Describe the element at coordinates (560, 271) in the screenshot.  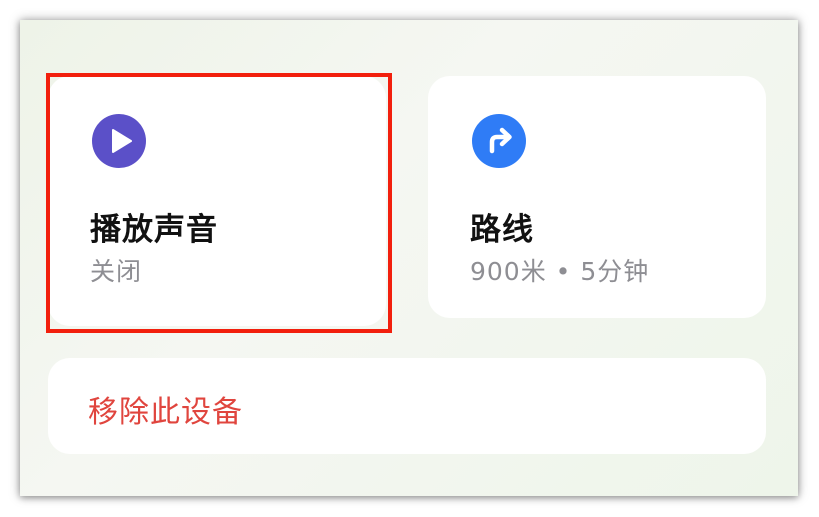
I see `route-detail: 900米 • 5分钟` at that location.